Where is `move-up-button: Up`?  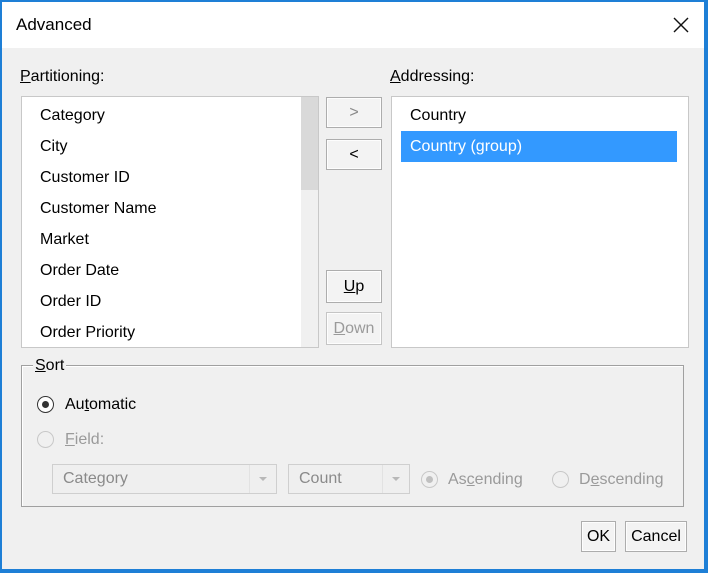
move-up-button: Up is located at coordinates (354, 286).